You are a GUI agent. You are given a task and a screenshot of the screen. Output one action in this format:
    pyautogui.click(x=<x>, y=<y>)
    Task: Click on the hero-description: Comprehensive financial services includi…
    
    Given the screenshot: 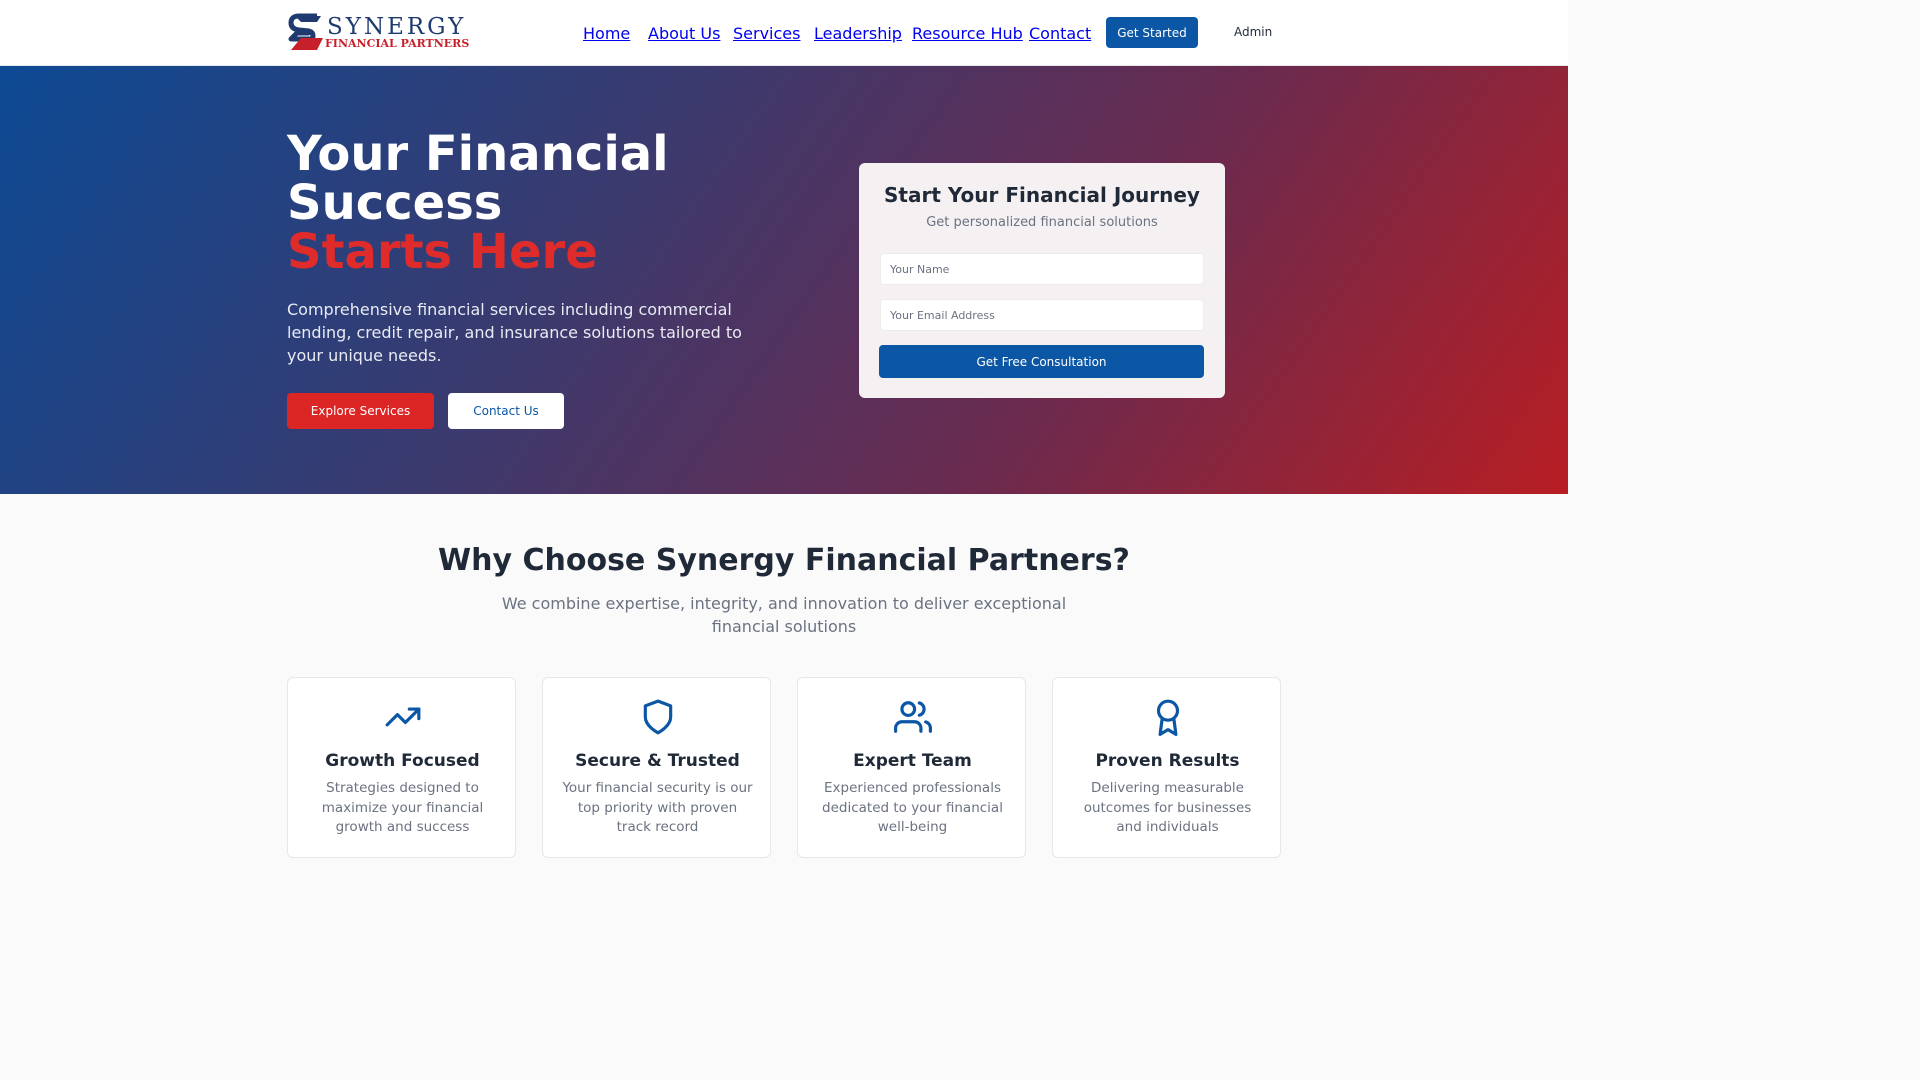 What is the action you would take?
    pyautogui.click(x=514, y=332)
    